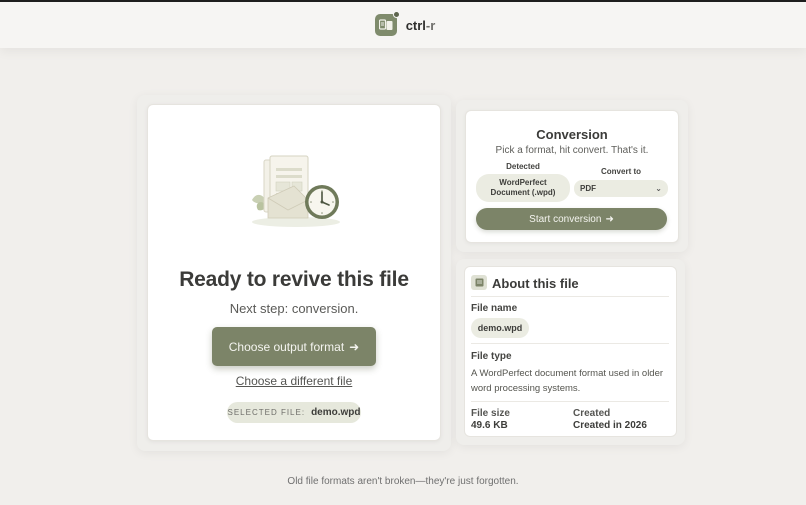  I want to click on choose-different-file-link: Choose a different file, so click(294, 381).